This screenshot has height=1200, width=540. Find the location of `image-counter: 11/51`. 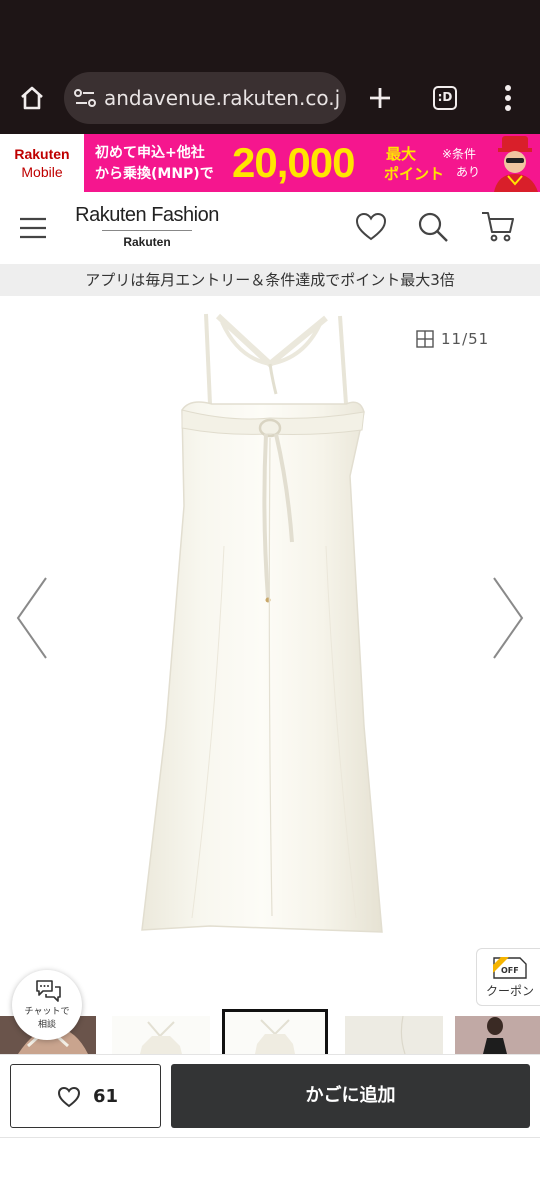

image-counter: 11/51 is located at coordinates (461, 339).